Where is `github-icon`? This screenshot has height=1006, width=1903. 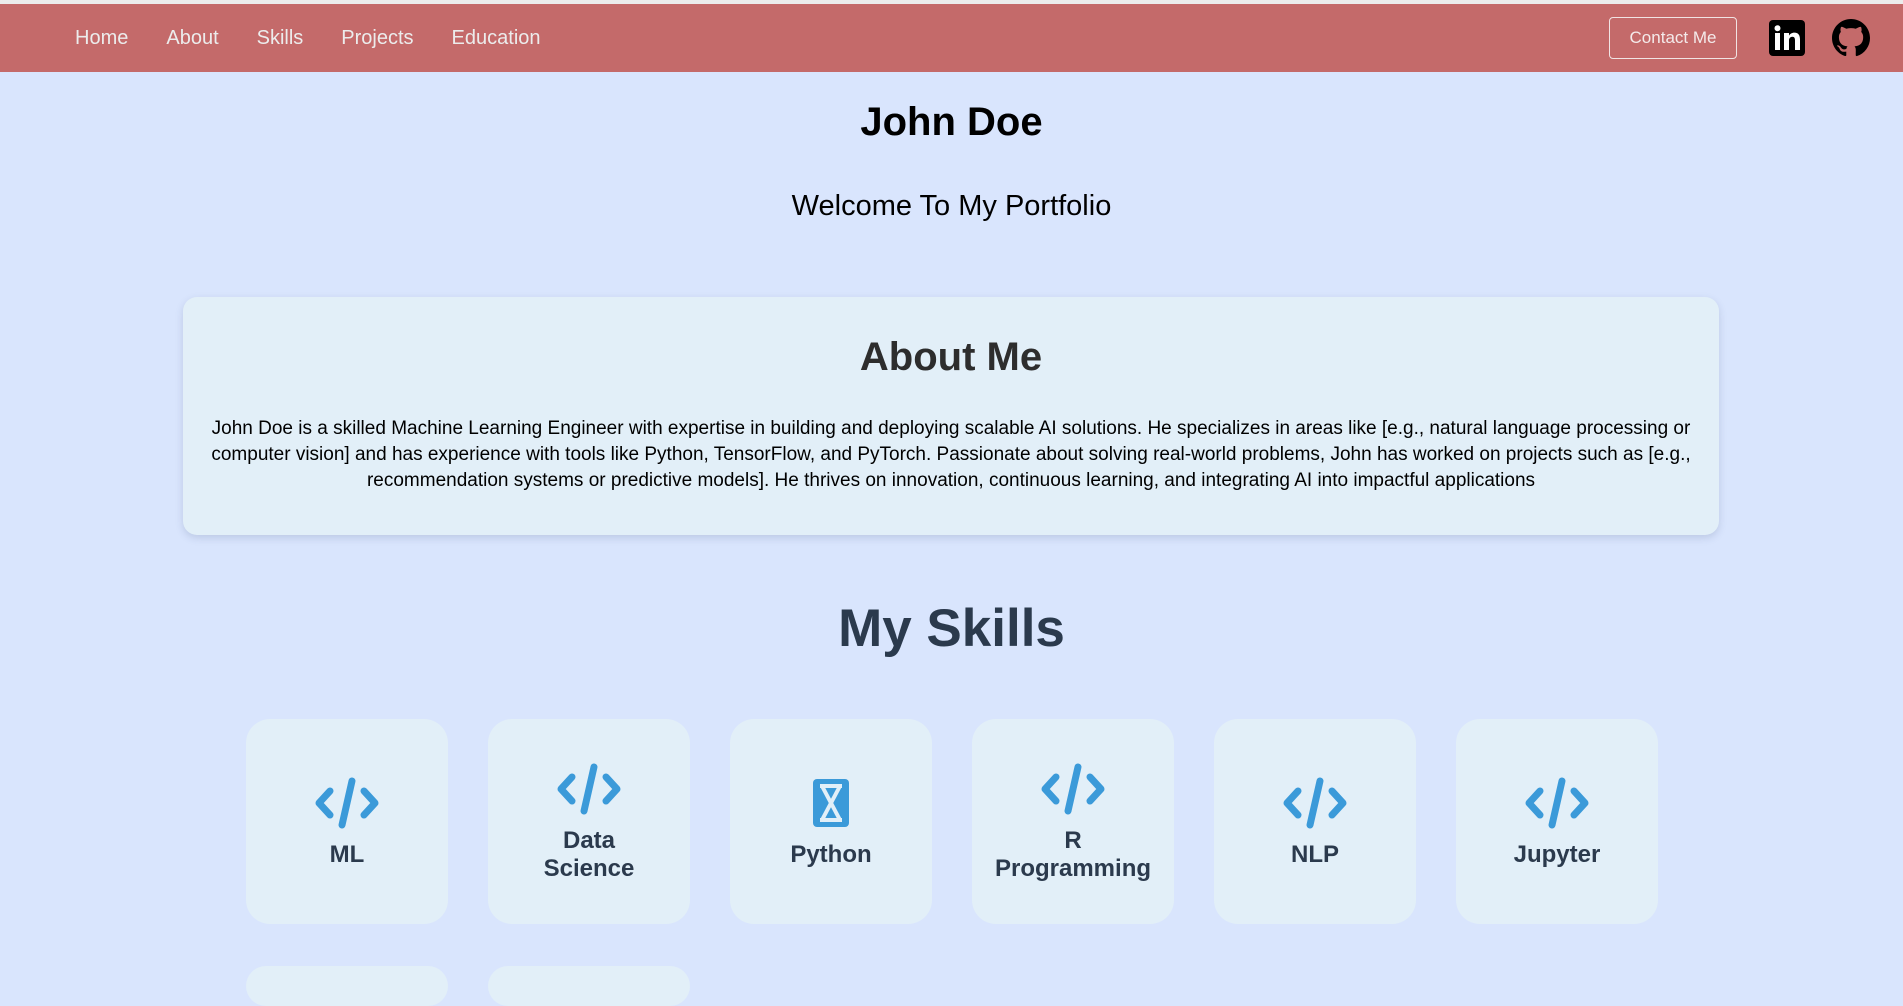 github-icon is located at coordinates (1851, 38).